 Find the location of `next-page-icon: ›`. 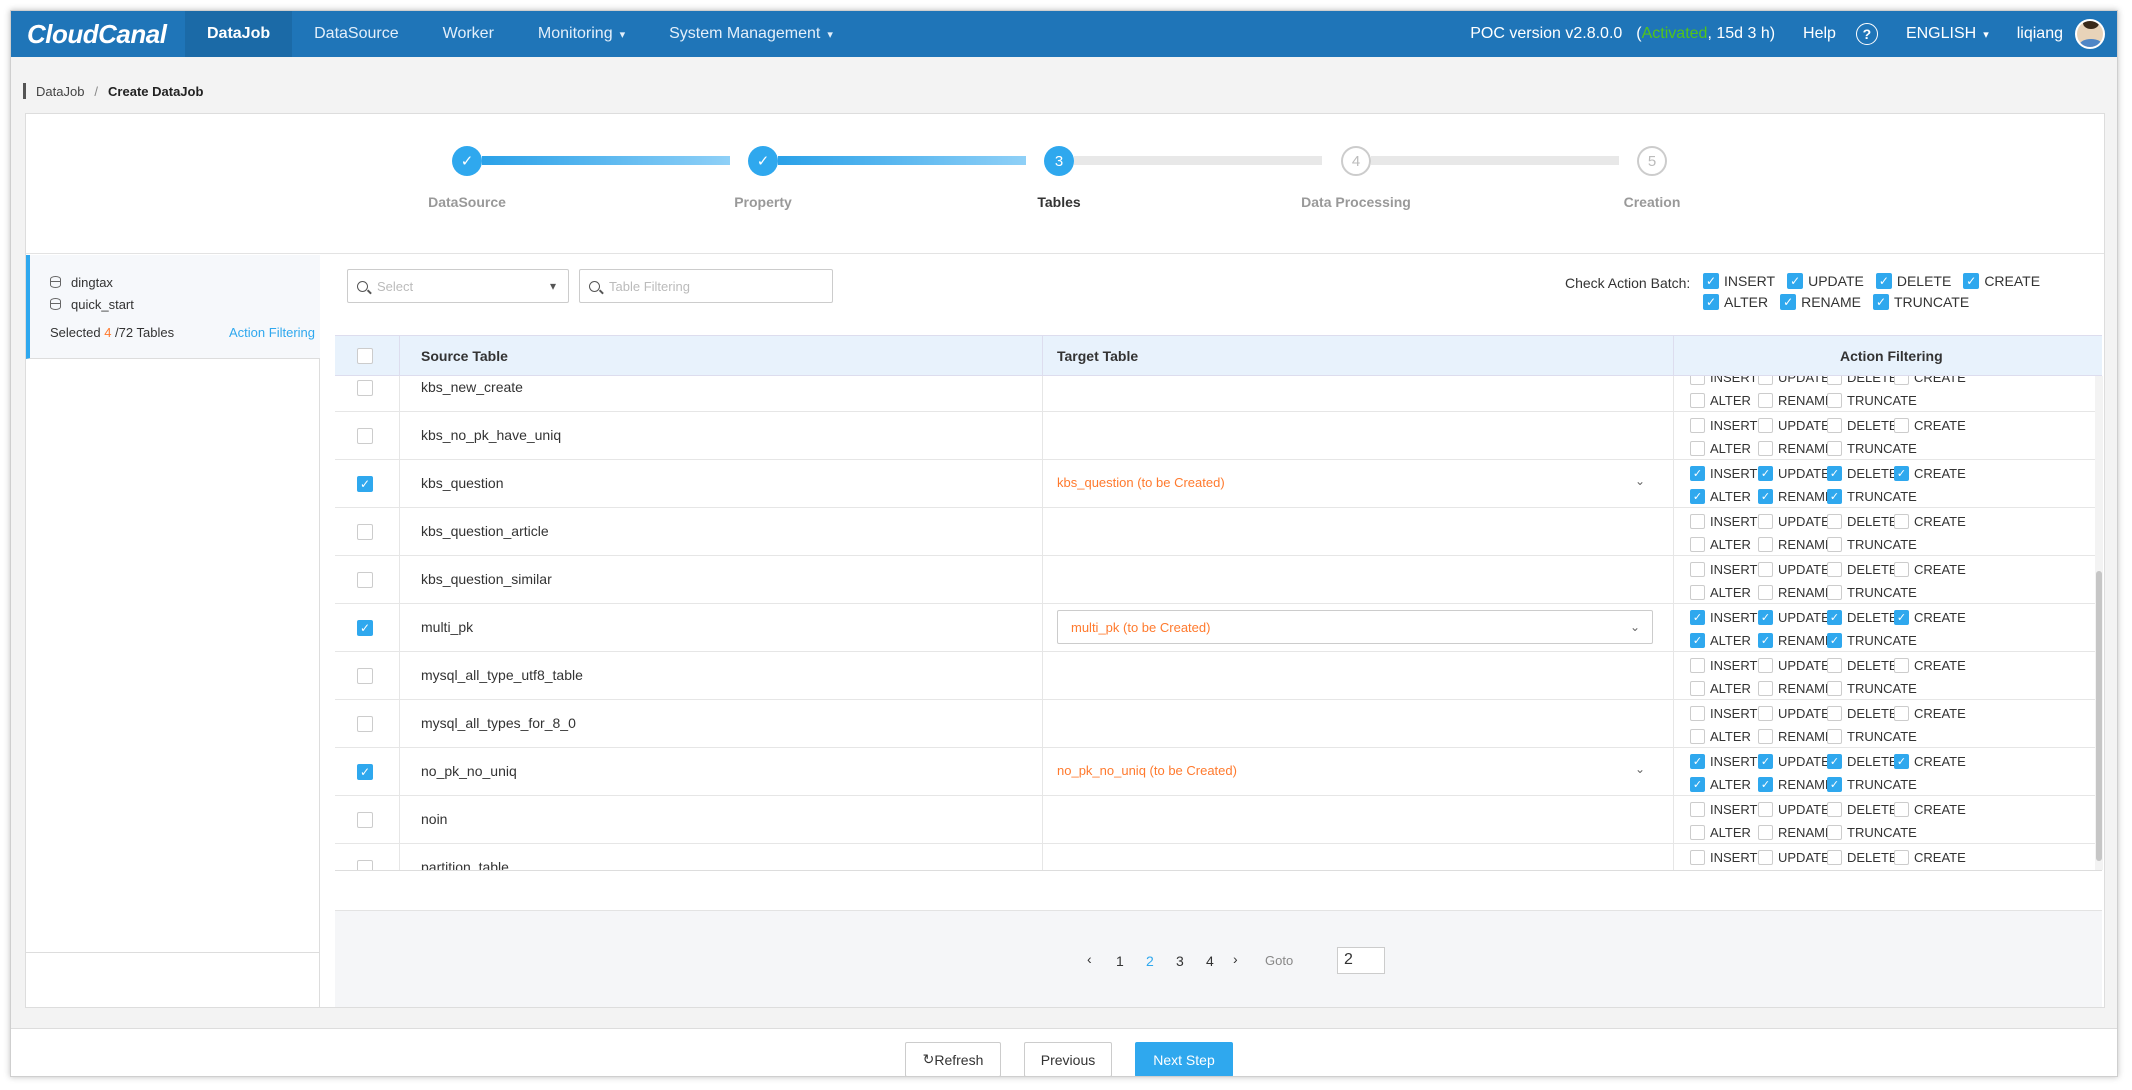

next-page-icon: › is located at coordinates (1235, 959).